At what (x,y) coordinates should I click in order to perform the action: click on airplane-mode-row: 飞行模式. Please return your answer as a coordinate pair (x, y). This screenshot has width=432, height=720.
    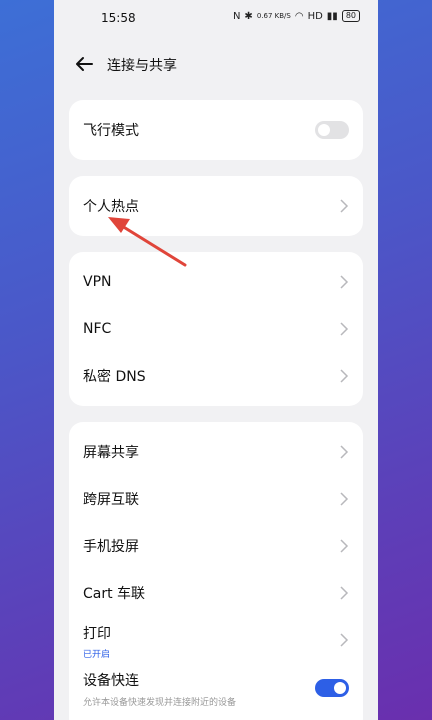
    Looking at the image, I should click on (216, 130).